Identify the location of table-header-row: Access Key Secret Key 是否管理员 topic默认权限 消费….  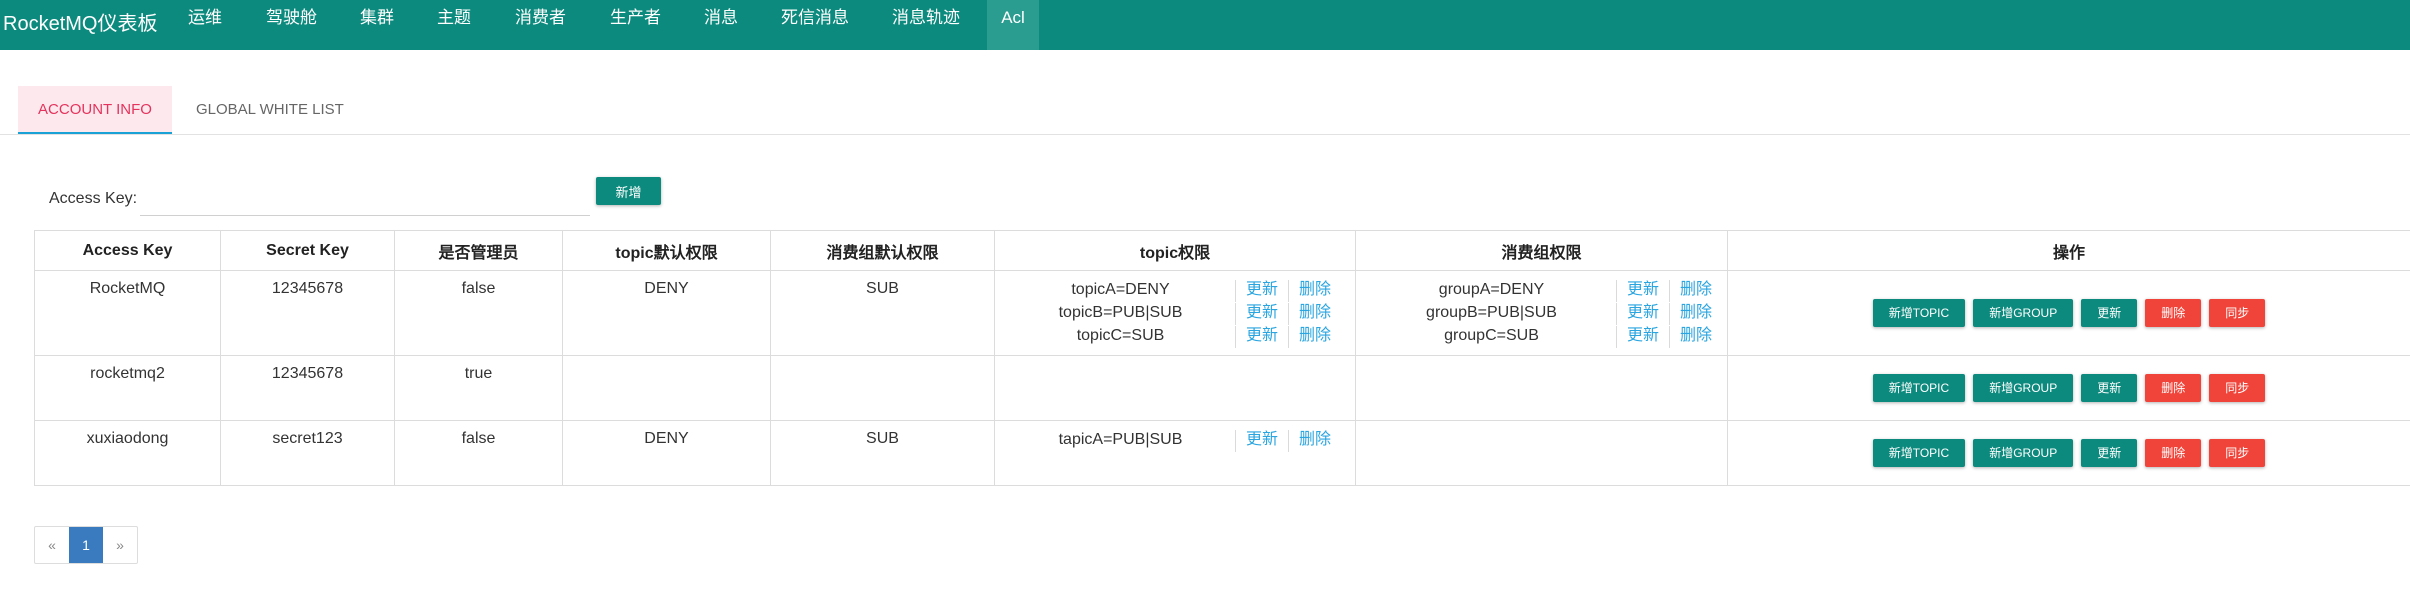
(1222, 250).